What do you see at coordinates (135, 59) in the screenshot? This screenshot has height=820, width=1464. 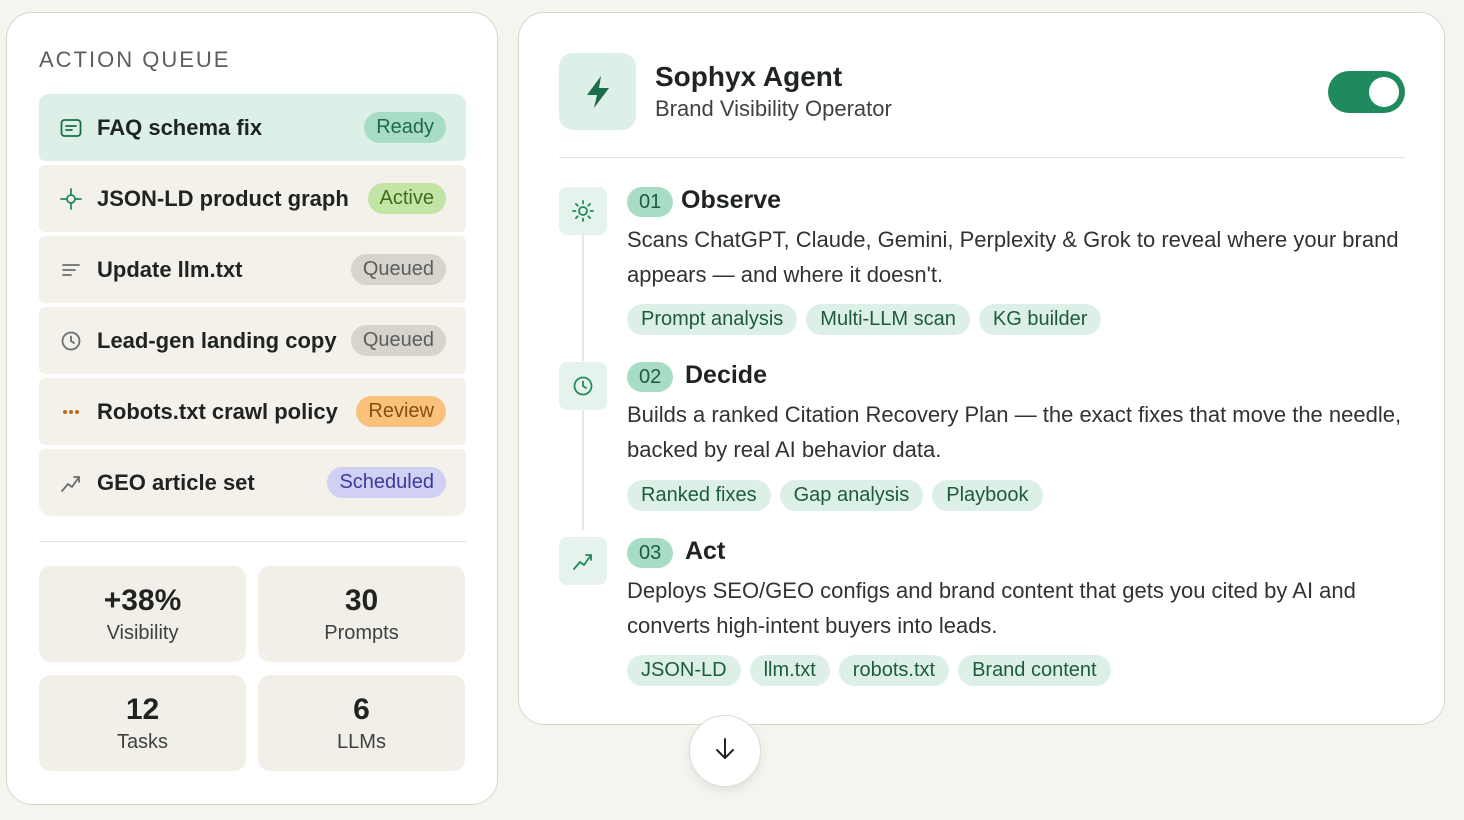 I see `action-queue-title: ACTION QUEUE` at bounding box center [135, 59].